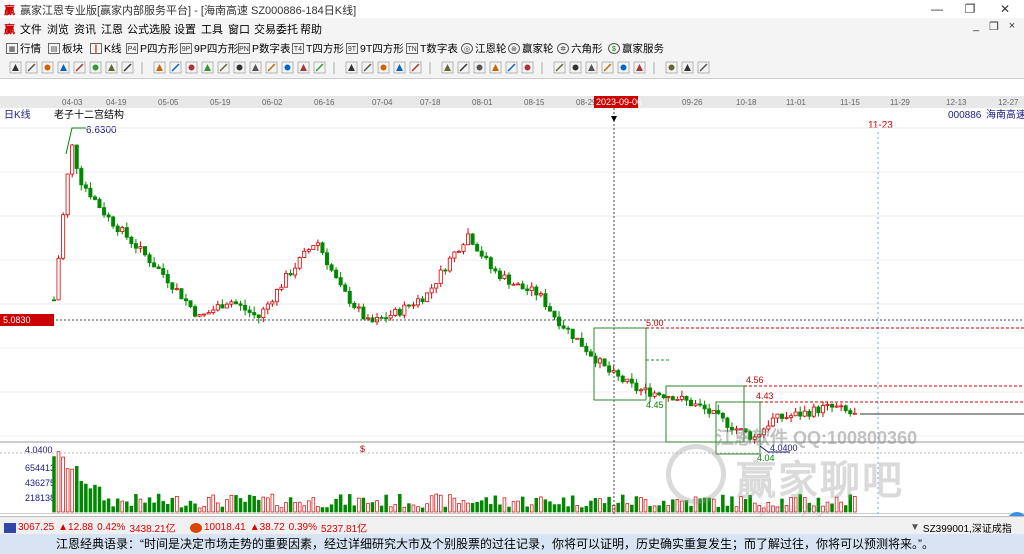 This screenshot has height=554, width=1024. What do you see at coordinates (276, 29) in the screenshot?
I see `menu-trade: 交易委托` at bounding box center [276, 29].